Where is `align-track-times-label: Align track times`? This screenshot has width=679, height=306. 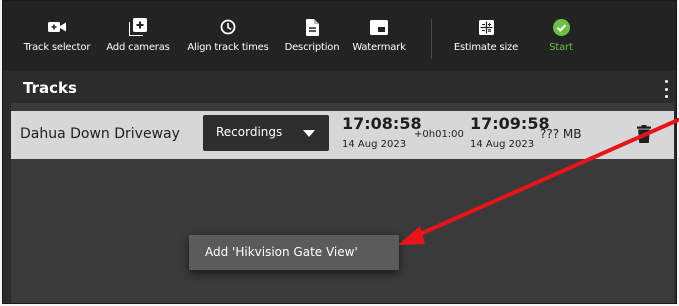
align-track-times-label: Align track times is located at coordinates (228, 47).